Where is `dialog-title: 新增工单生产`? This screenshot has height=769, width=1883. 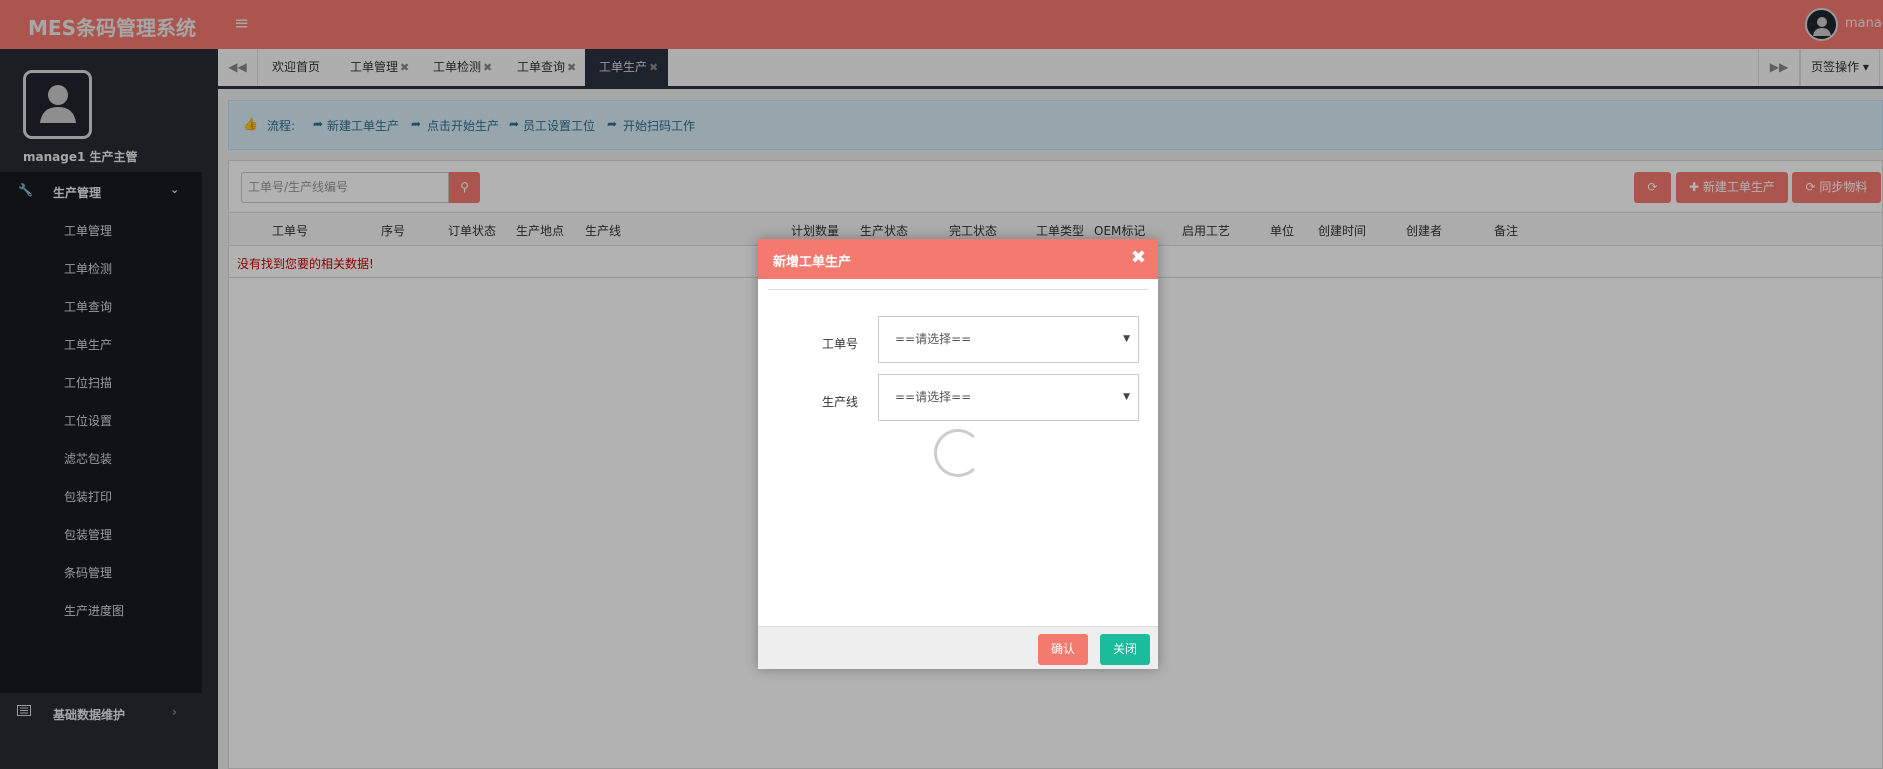 dialog-title: 新增工单生产 is located at coordinates (812, 262).